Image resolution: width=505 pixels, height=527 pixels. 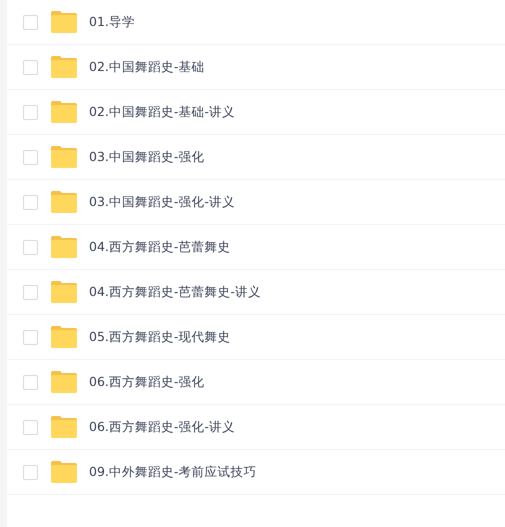 What do you see at coordinates (146, 67) in the screenshot?
I see `folder-name: 02.中国舞蹈史-基础` at bounding box center [146, 67].